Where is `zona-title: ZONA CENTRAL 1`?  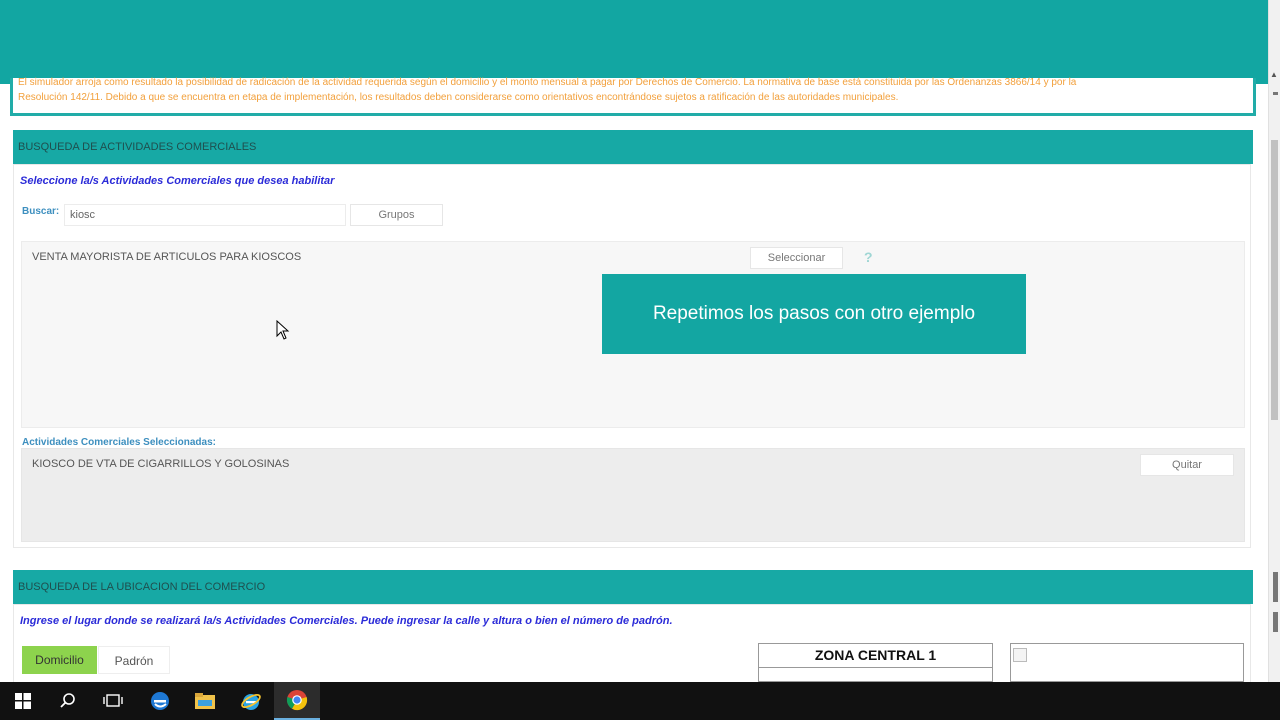
zona-title: ZONA CENTRAL 1 is located at coordinates (875, 656).